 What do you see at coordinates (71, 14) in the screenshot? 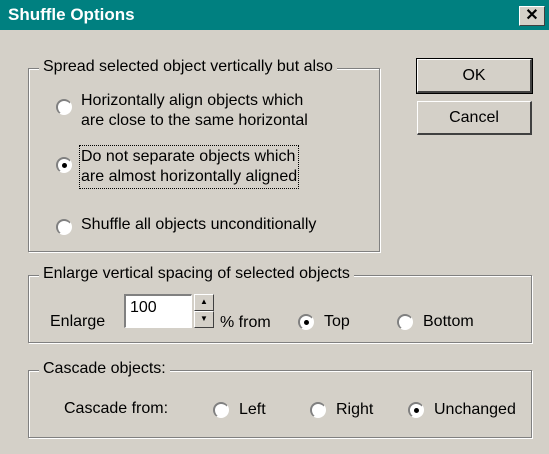
I see `dialog-title: Shuffle Options` at bounding box center [71, 14].